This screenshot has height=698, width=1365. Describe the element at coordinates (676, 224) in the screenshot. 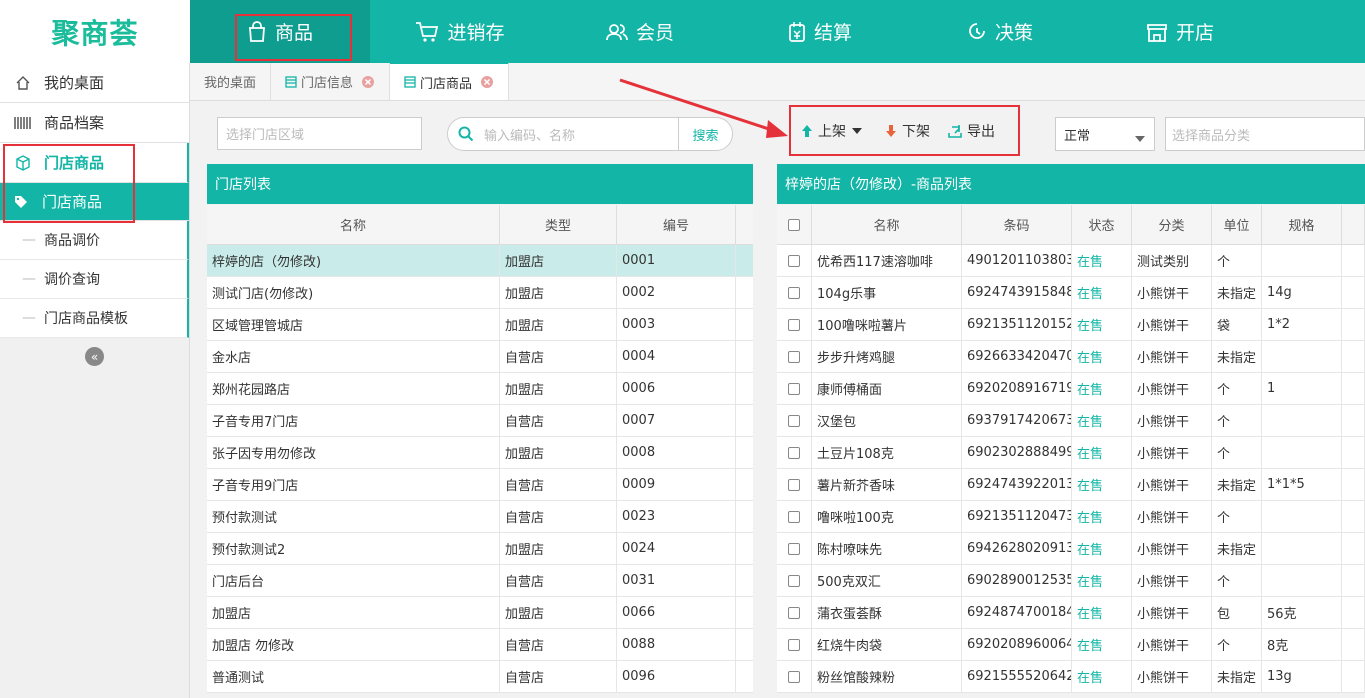

I see `col-code: 编号` at that location.